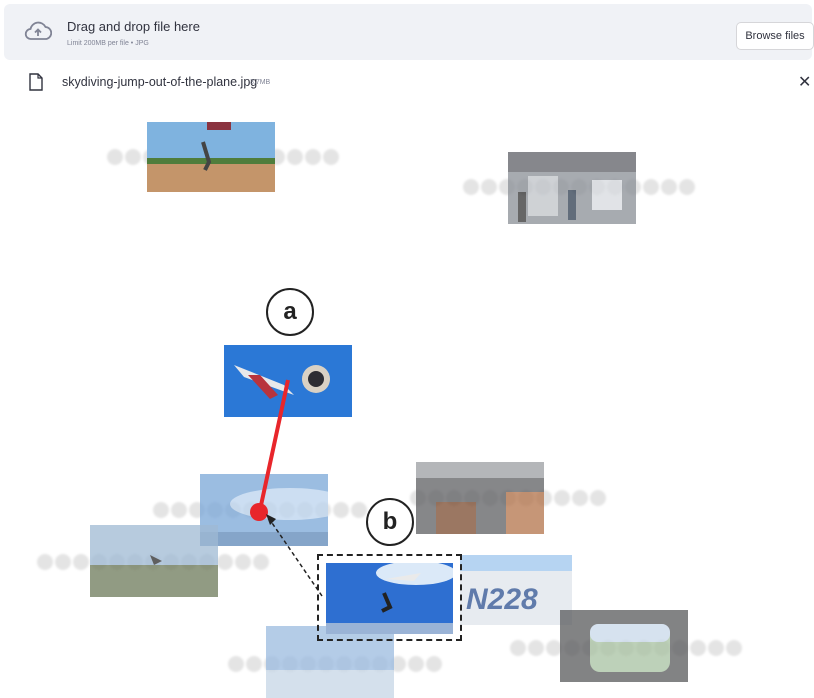  What do you see at coordinates (390, 522) in the screenshot?
I see `label-b: b` at bounding box center [390, 522].